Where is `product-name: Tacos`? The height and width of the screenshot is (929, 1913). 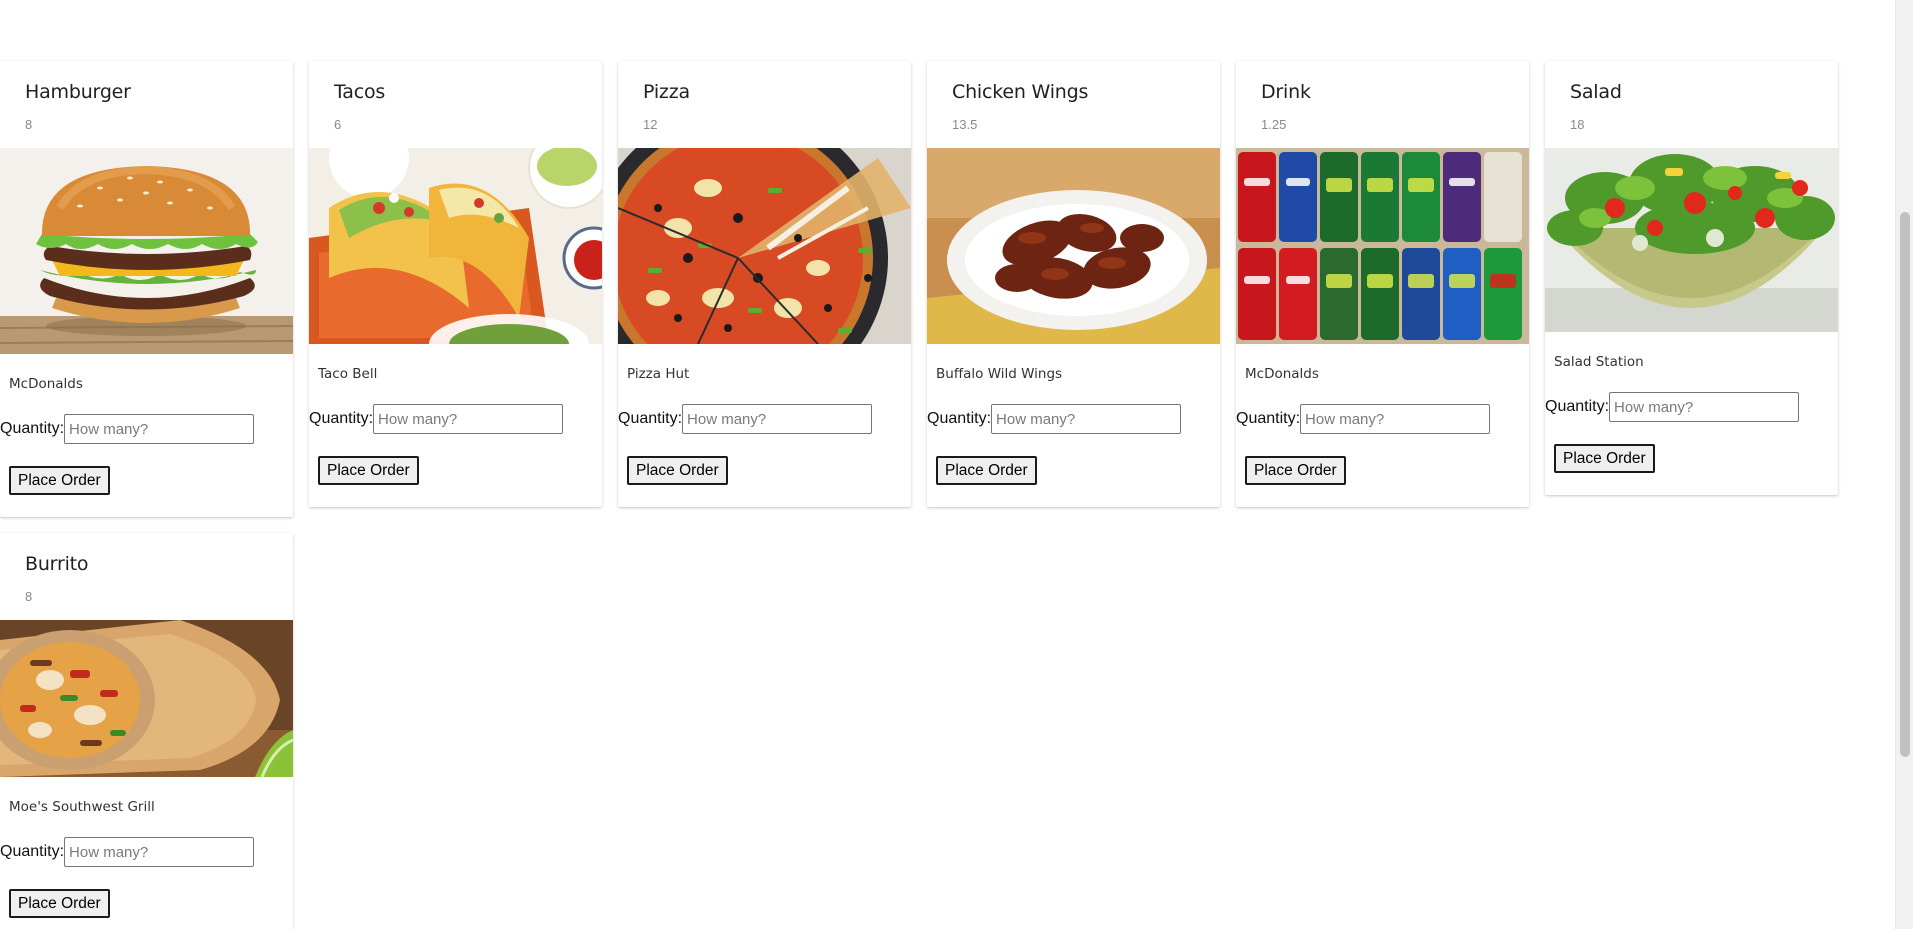
product-name: Tacos is located at coordinates (360, 92).